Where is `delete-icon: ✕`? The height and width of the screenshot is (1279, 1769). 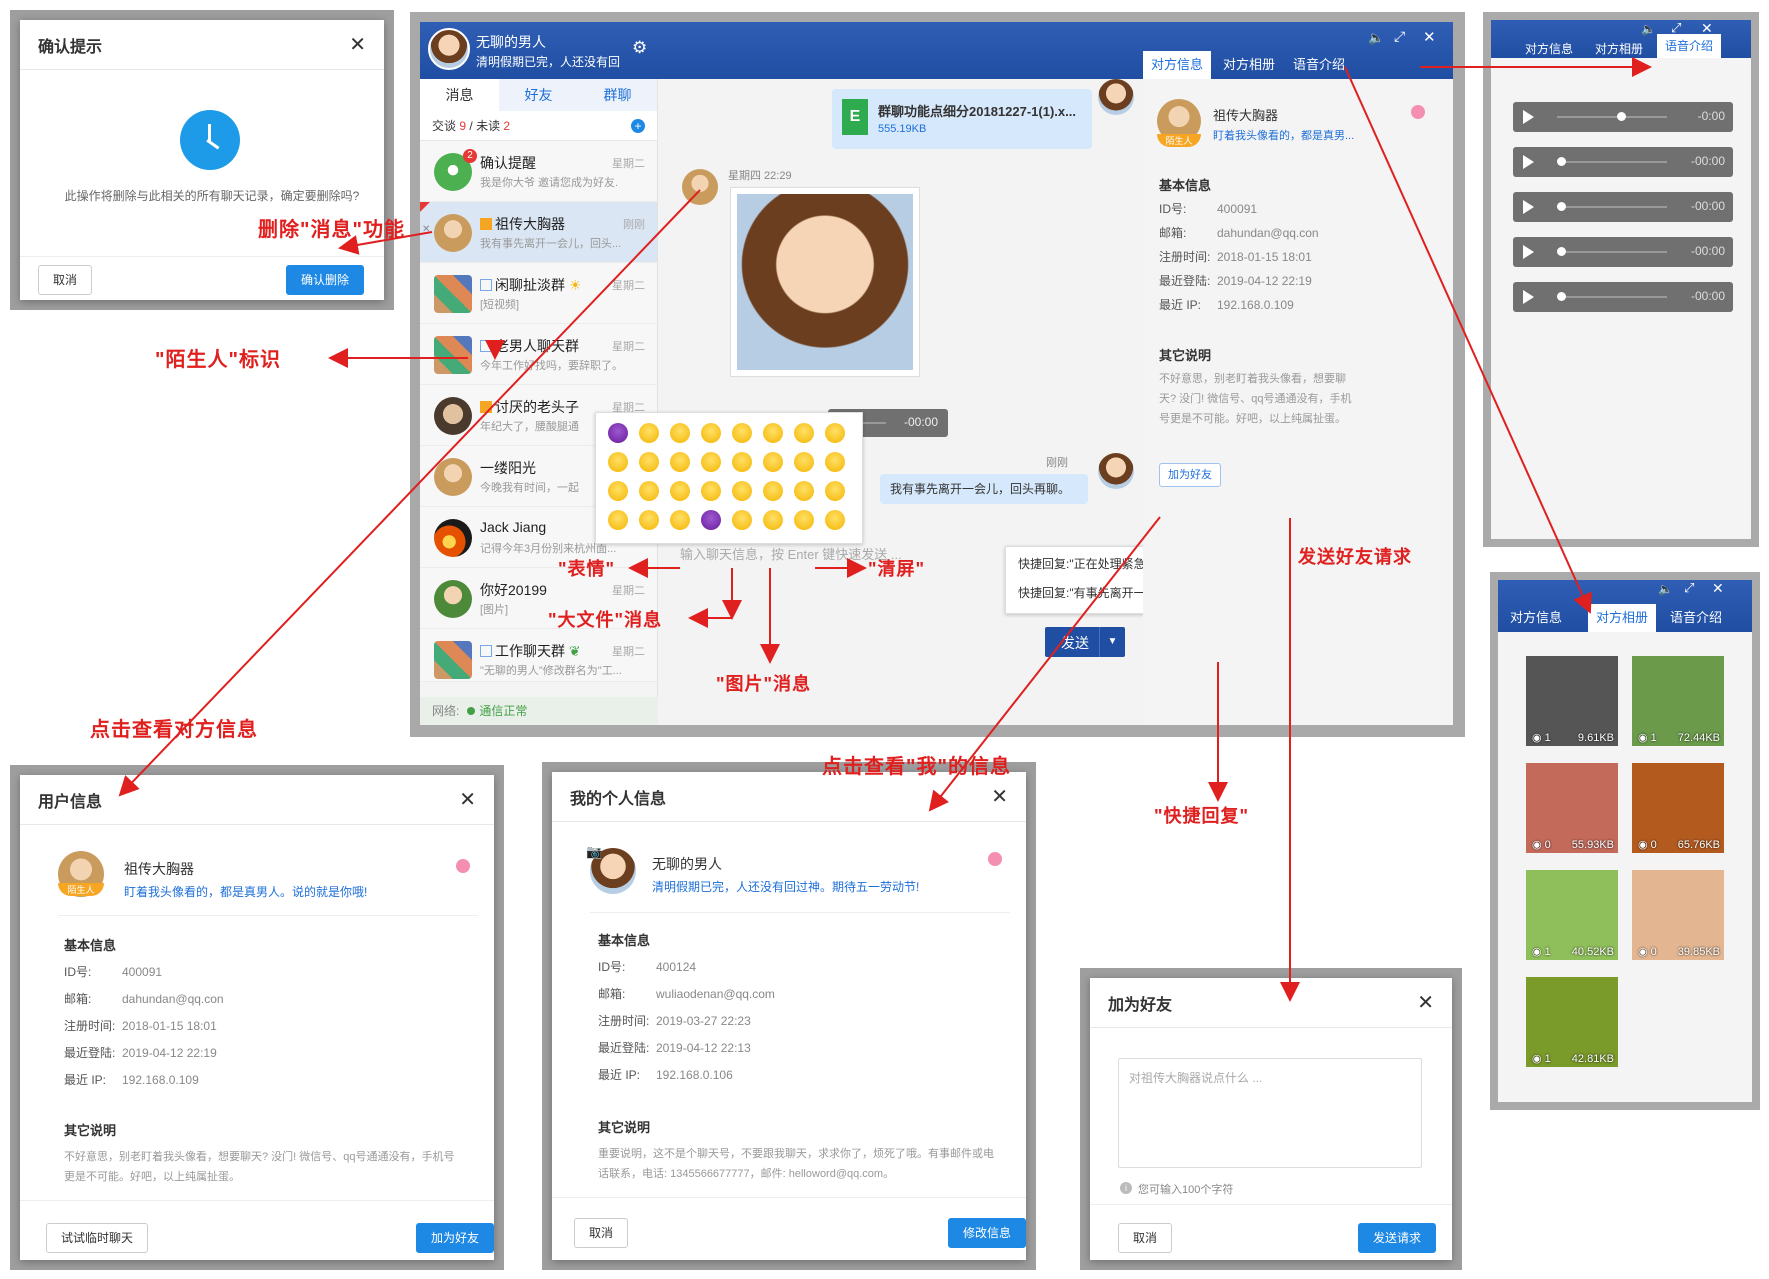
delete-icon: ✕ is located at coordinates (426, 229).